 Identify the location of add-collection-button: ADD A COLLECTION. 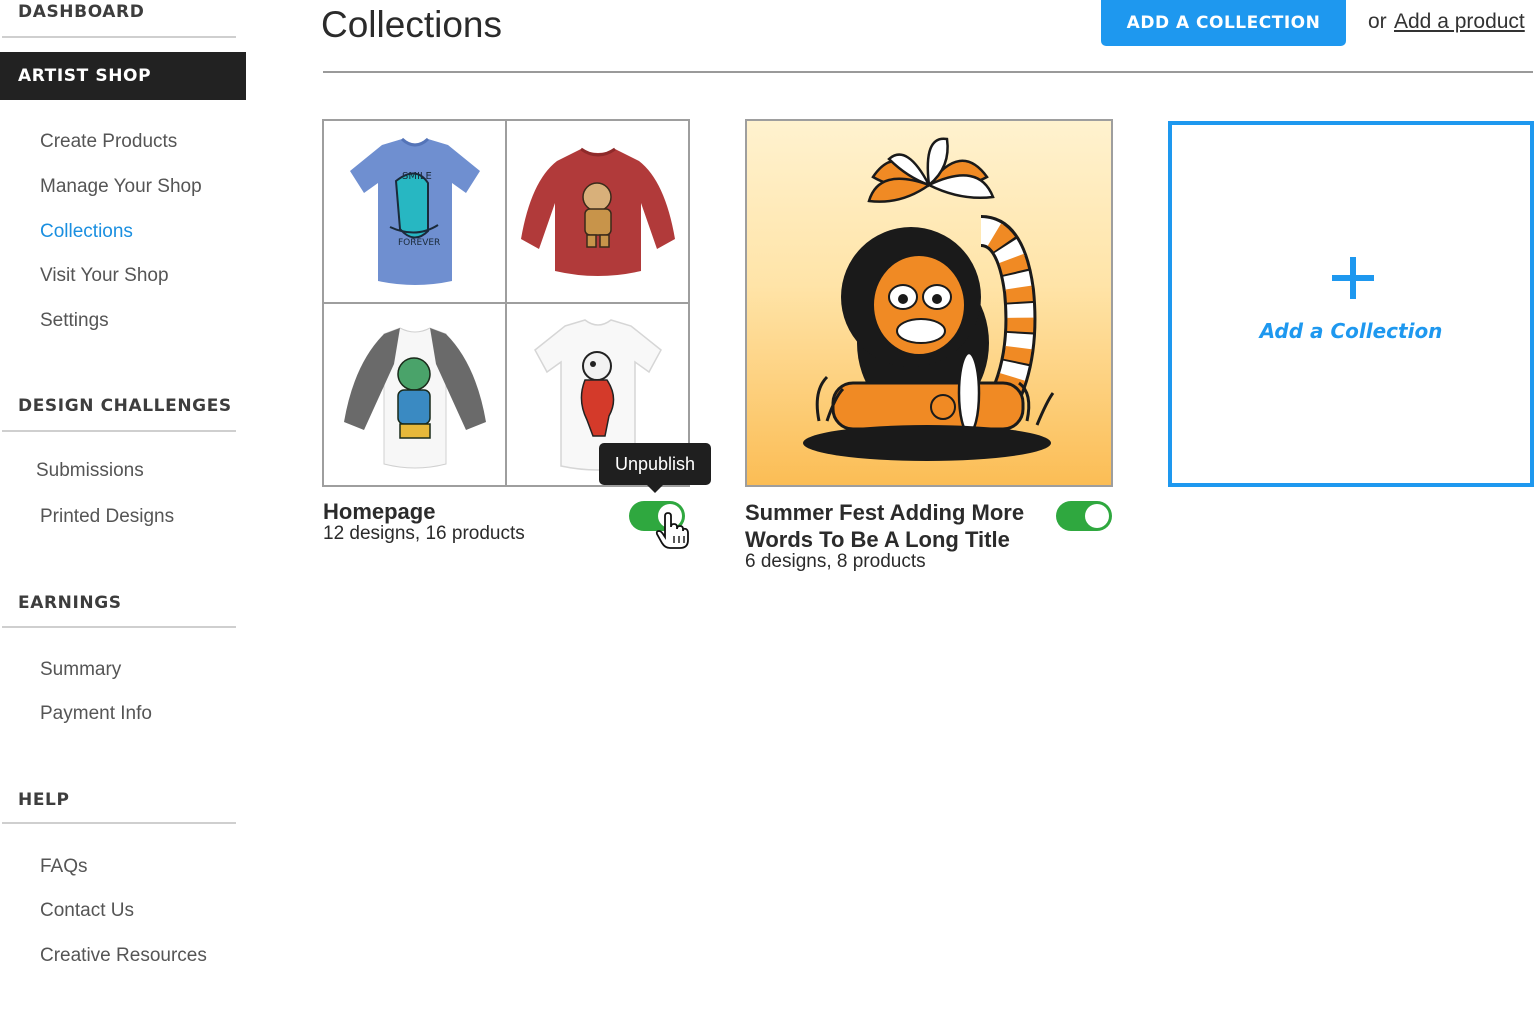
(1223, 23).